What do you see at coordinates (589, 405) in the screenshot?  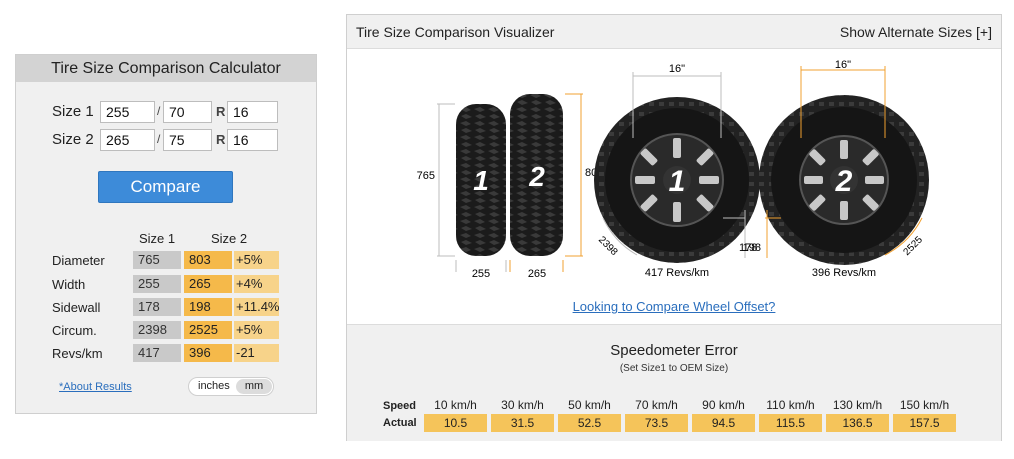 I see `speed-value: 50 km/h` at bounding box center [589, 405].